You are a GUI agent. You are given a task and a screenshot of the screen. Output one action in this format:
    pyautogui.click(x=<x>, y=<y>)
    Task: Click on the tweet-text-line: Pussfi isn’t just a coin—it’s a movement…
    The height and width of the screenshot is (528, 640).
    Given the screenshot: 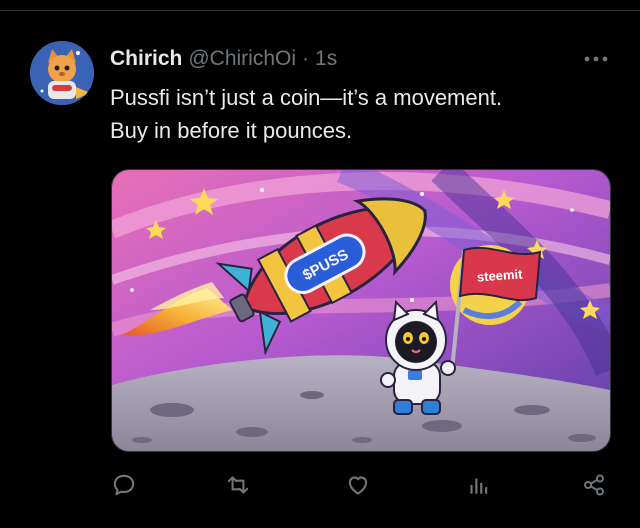 What is the action you would take?
    pyautogui.click(x=306, y=97)
    